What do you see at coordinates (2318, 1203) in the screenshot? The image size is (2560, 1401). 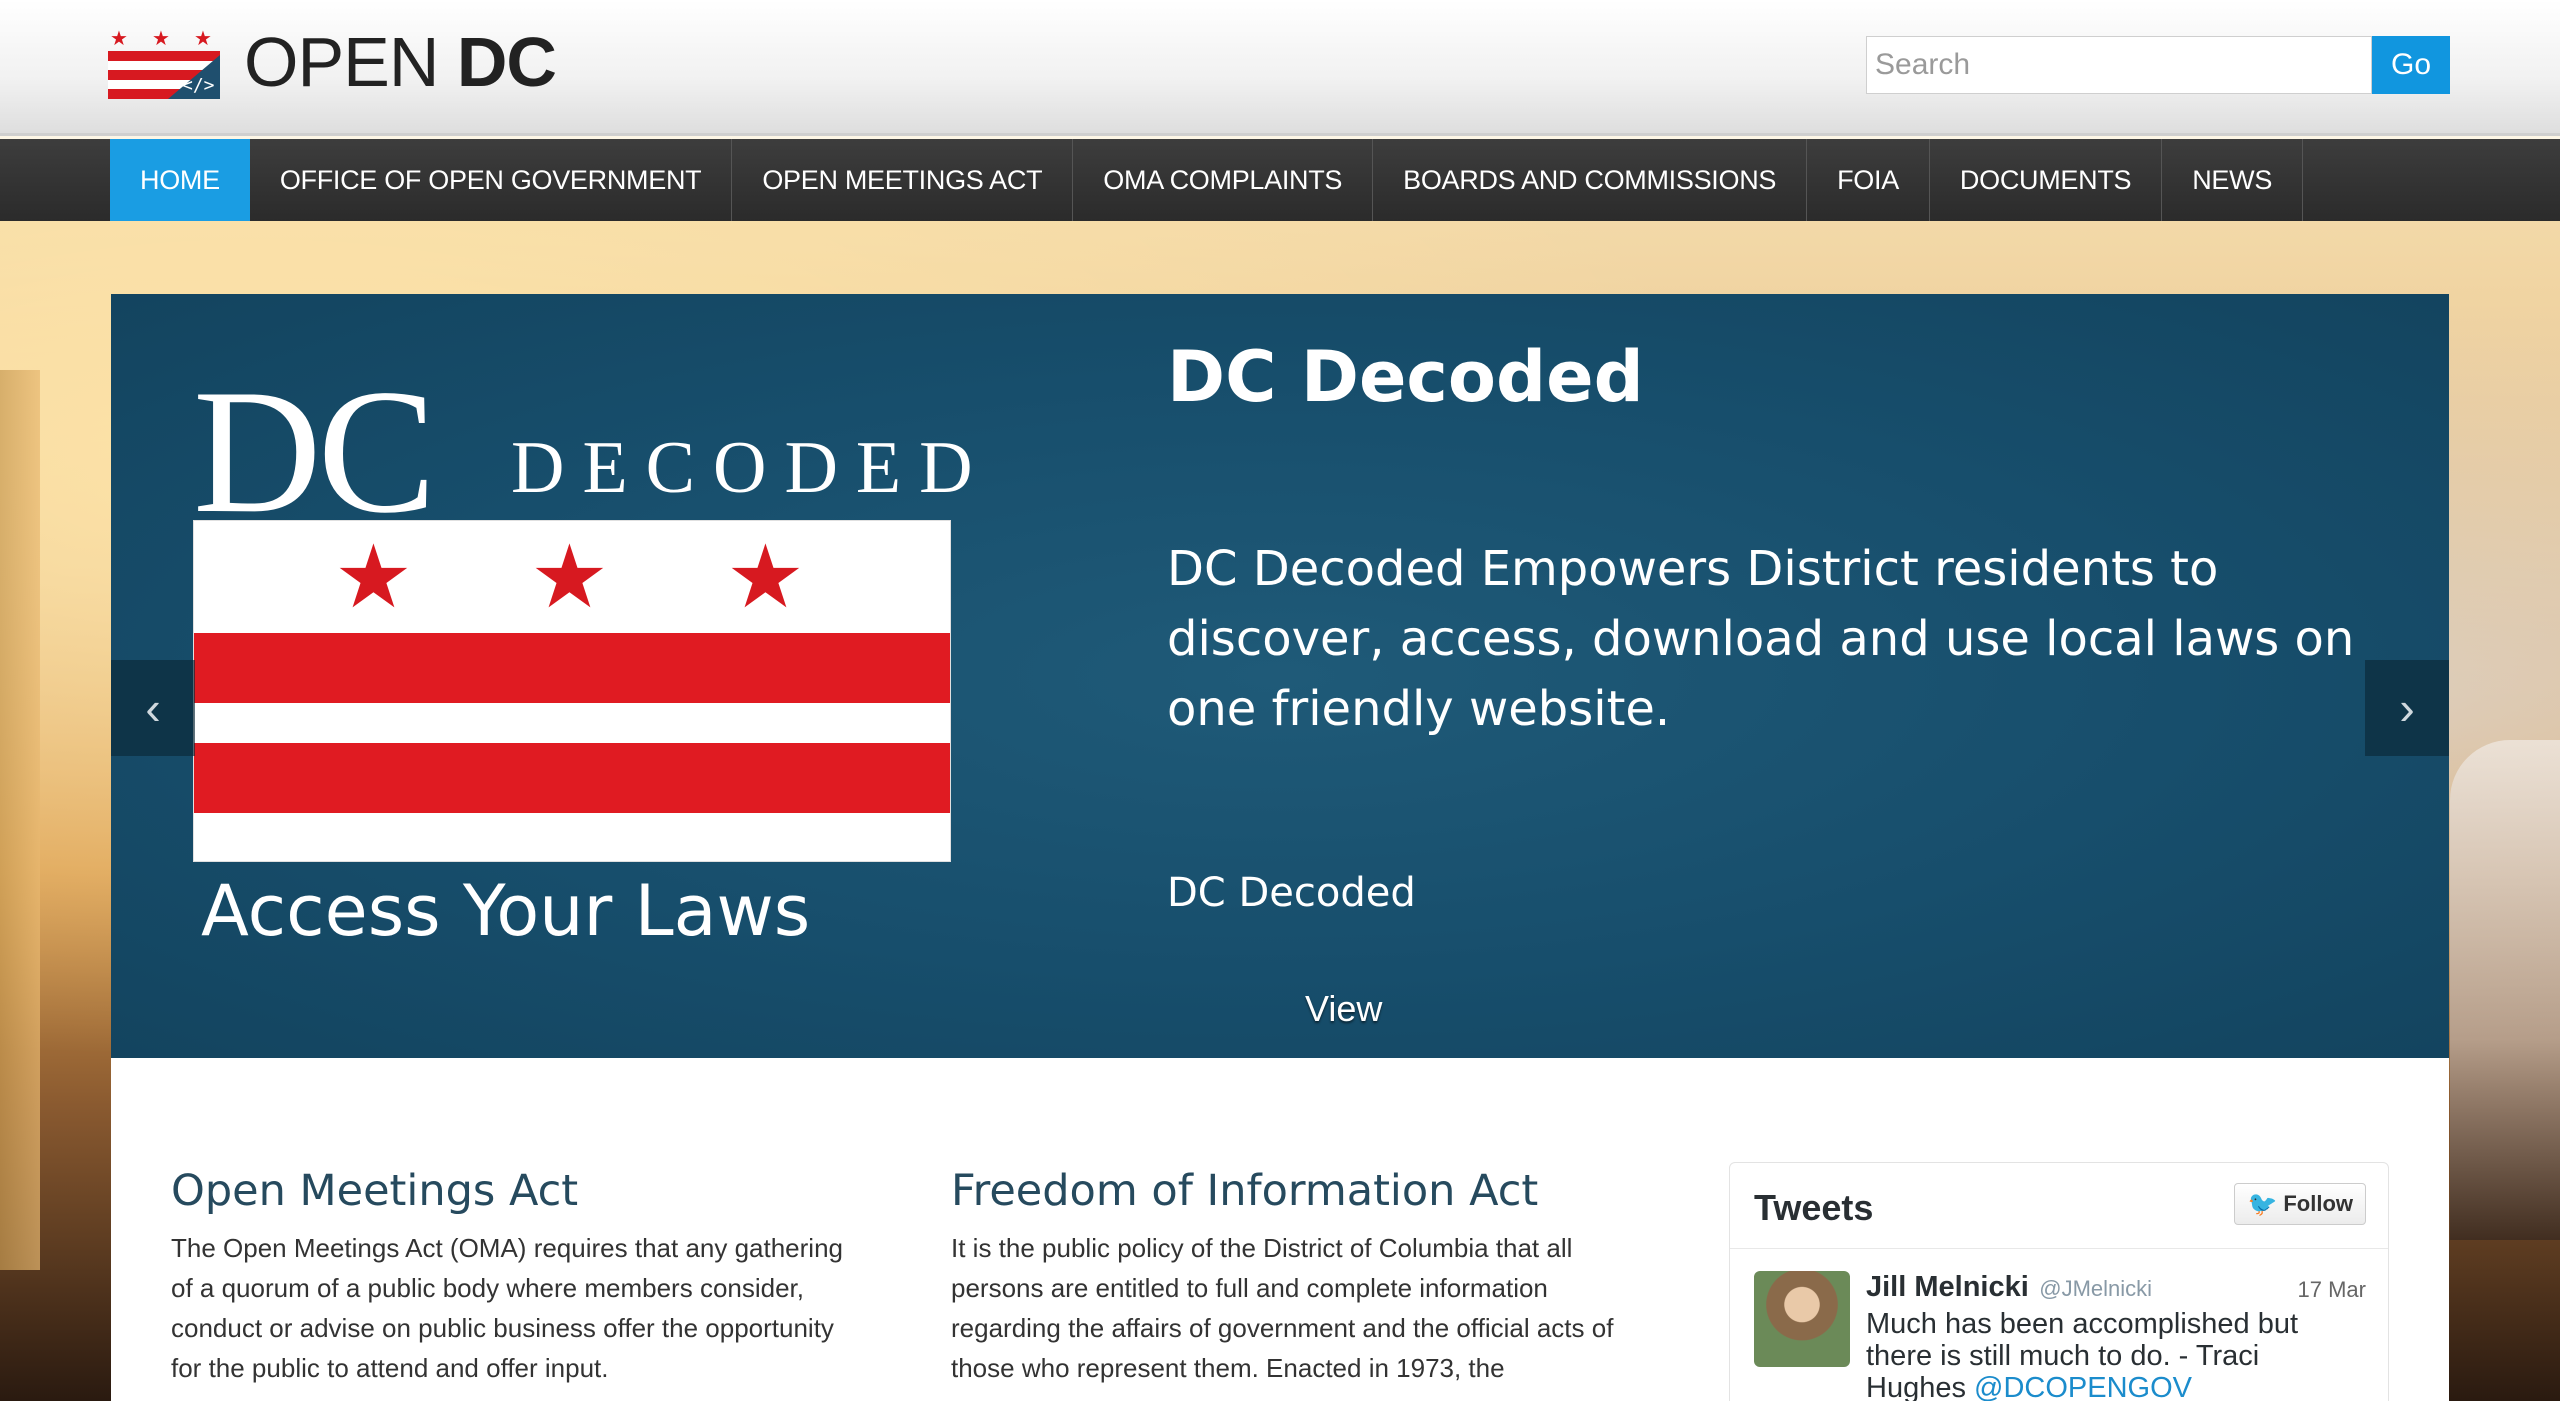 I see `follow-label: Follow` at bounding box center [2318, 1203].